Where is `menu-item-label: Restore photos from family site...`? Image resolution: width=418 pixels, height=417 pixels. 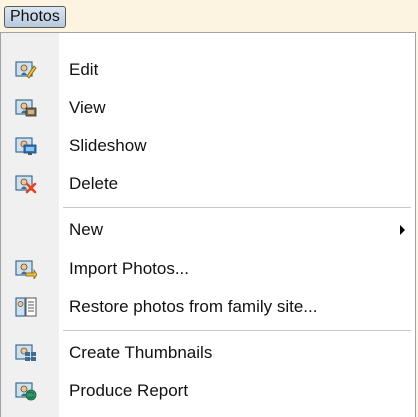 menu-item-label: Restore photos from family site... is located at coordinates (193, 306).